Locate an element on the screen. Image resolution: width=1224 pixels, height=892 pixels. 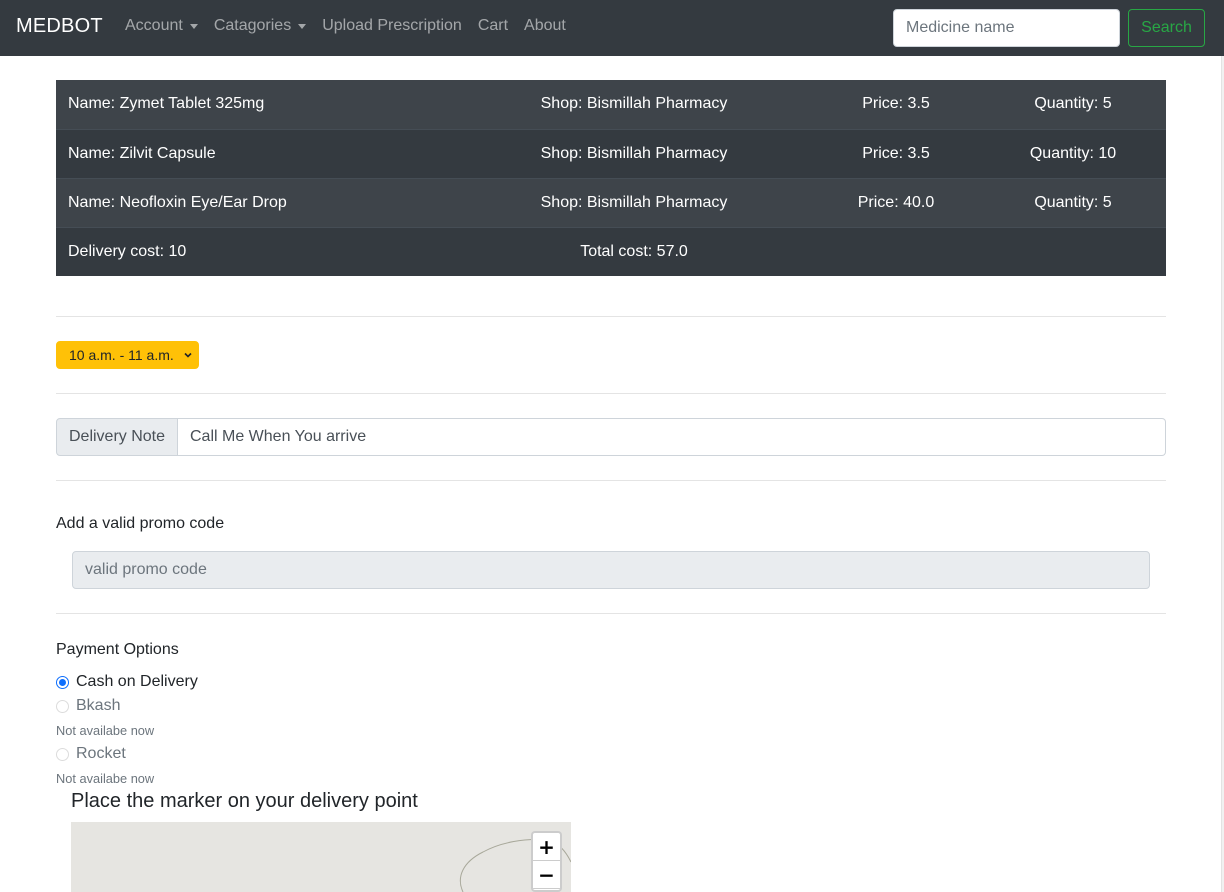
nav-about: About is located at coordinates (545, 26).